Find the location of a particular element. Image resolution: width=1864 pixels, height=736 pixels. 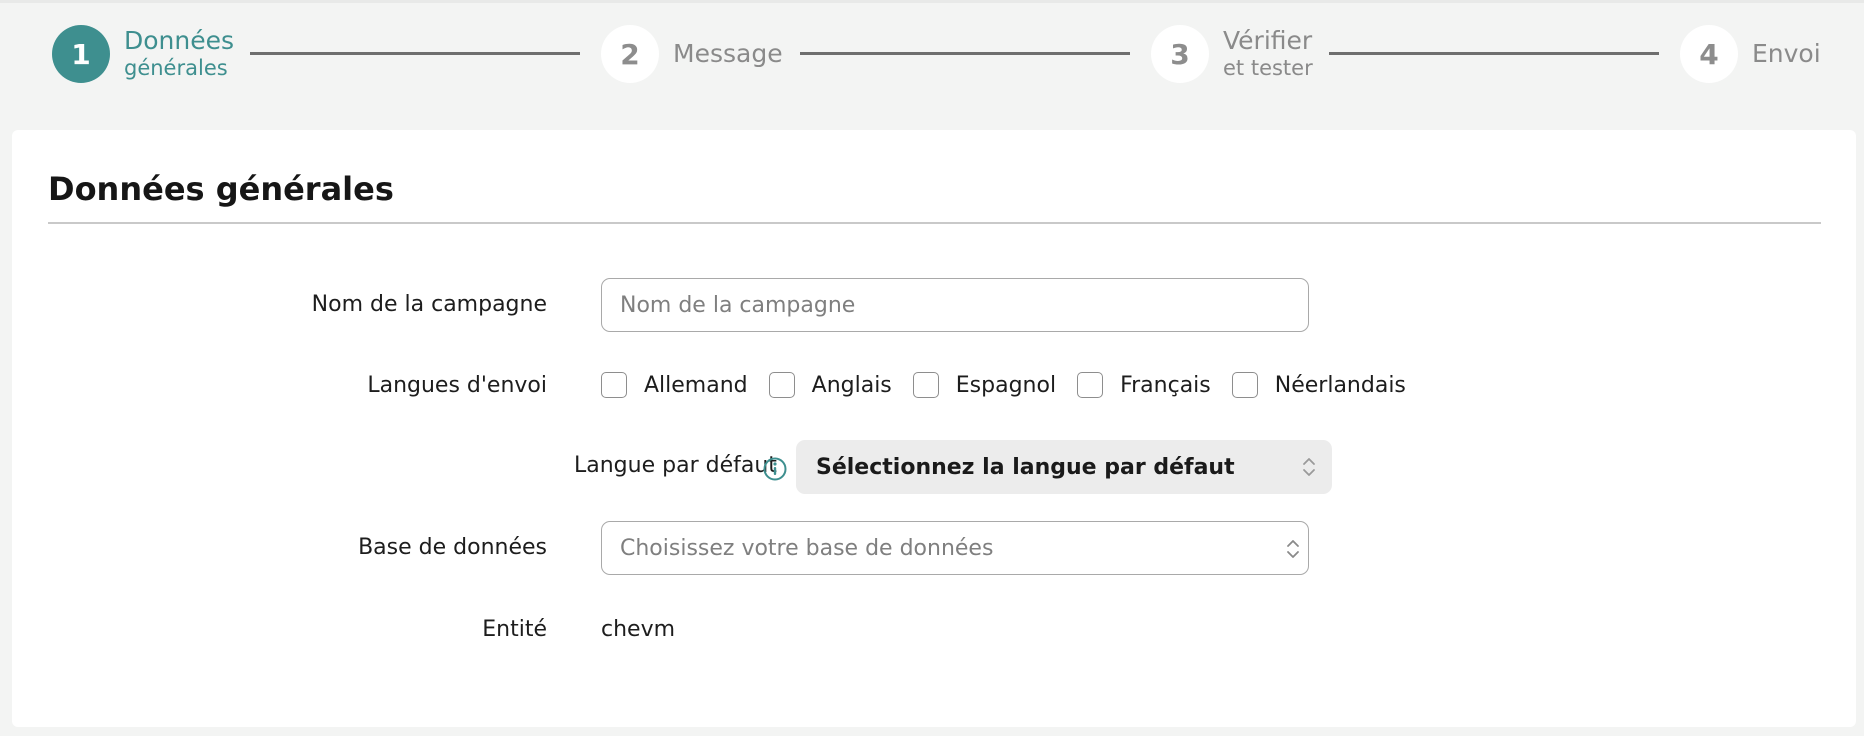

step-1-circle: 1 is located at coordinates (81, 54).